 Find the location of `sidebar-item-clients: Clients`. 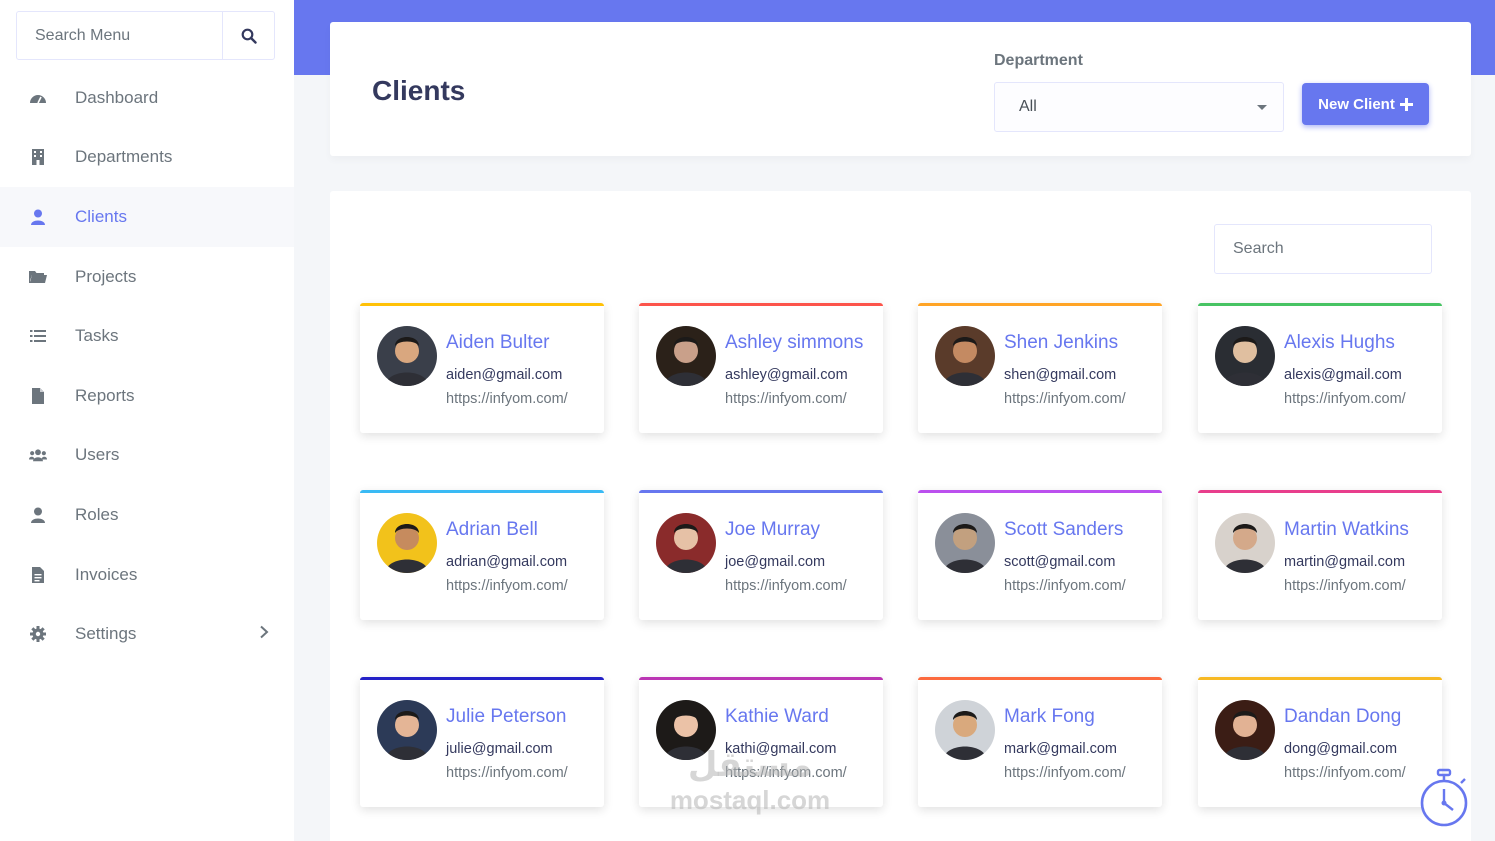

sidebar-item-clients: Clients is located at coordinates (147, 217).